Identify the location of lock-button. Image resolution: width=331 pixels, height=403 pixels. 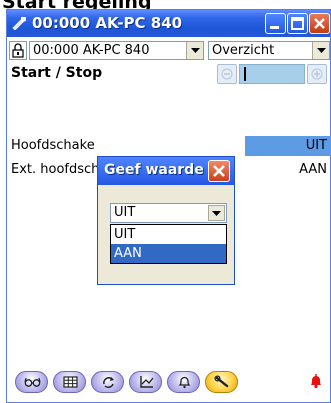
(18, 50).